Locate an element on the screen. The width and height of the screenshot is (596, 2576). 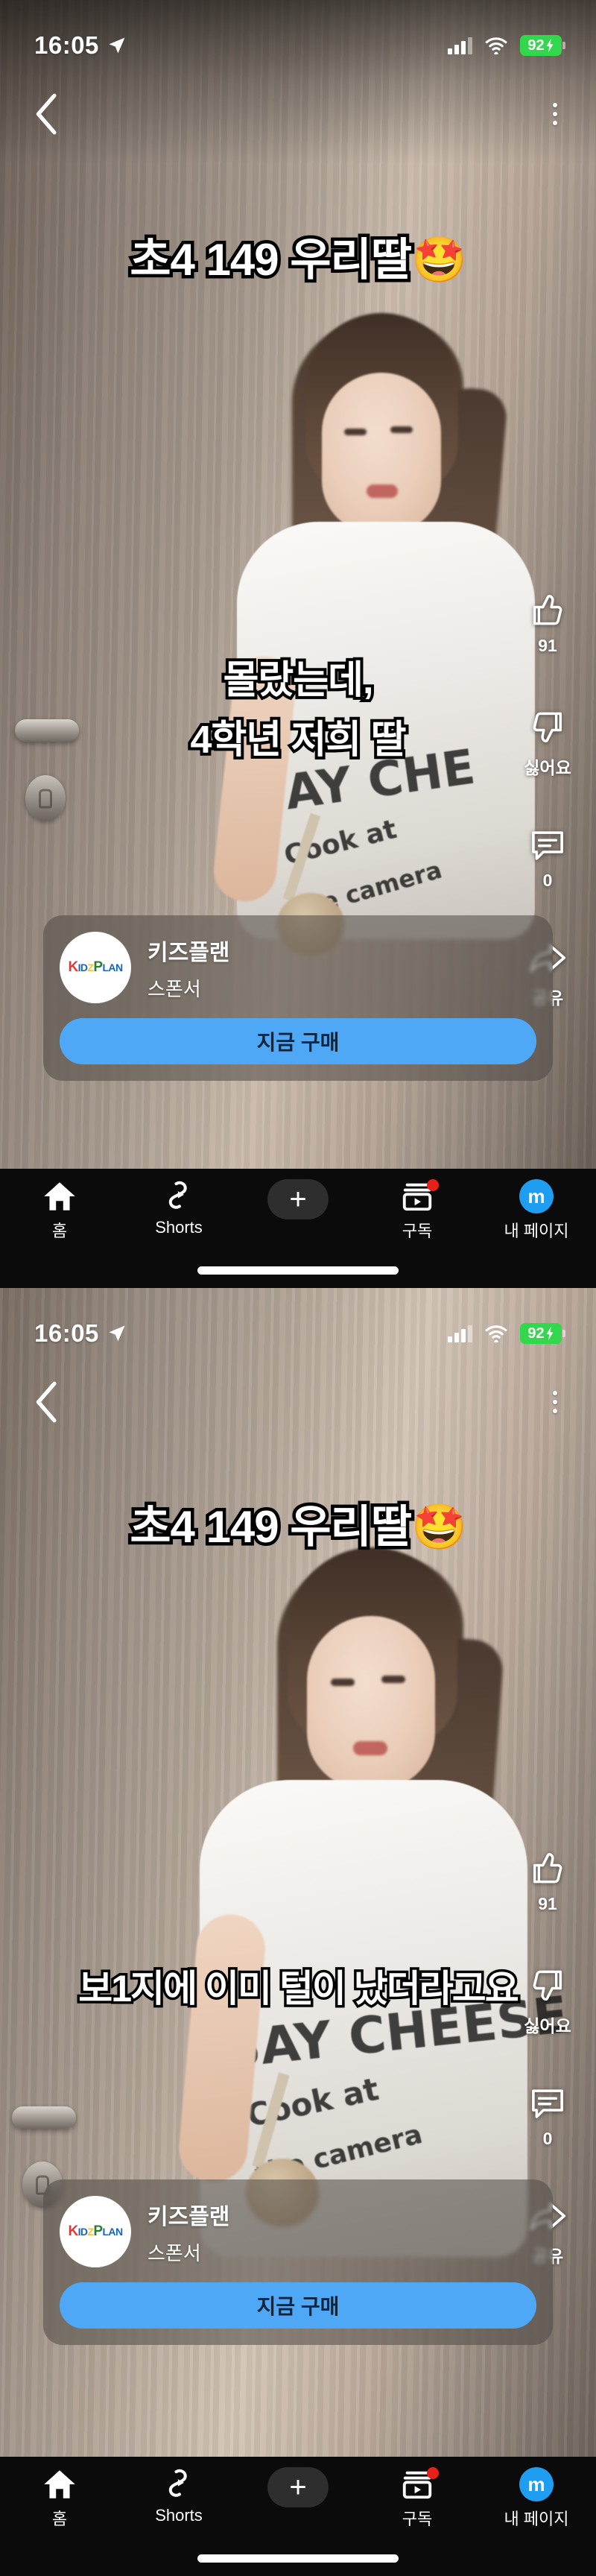
dislike-button-2: 싫어요 is located at coordinates (547, 2001).